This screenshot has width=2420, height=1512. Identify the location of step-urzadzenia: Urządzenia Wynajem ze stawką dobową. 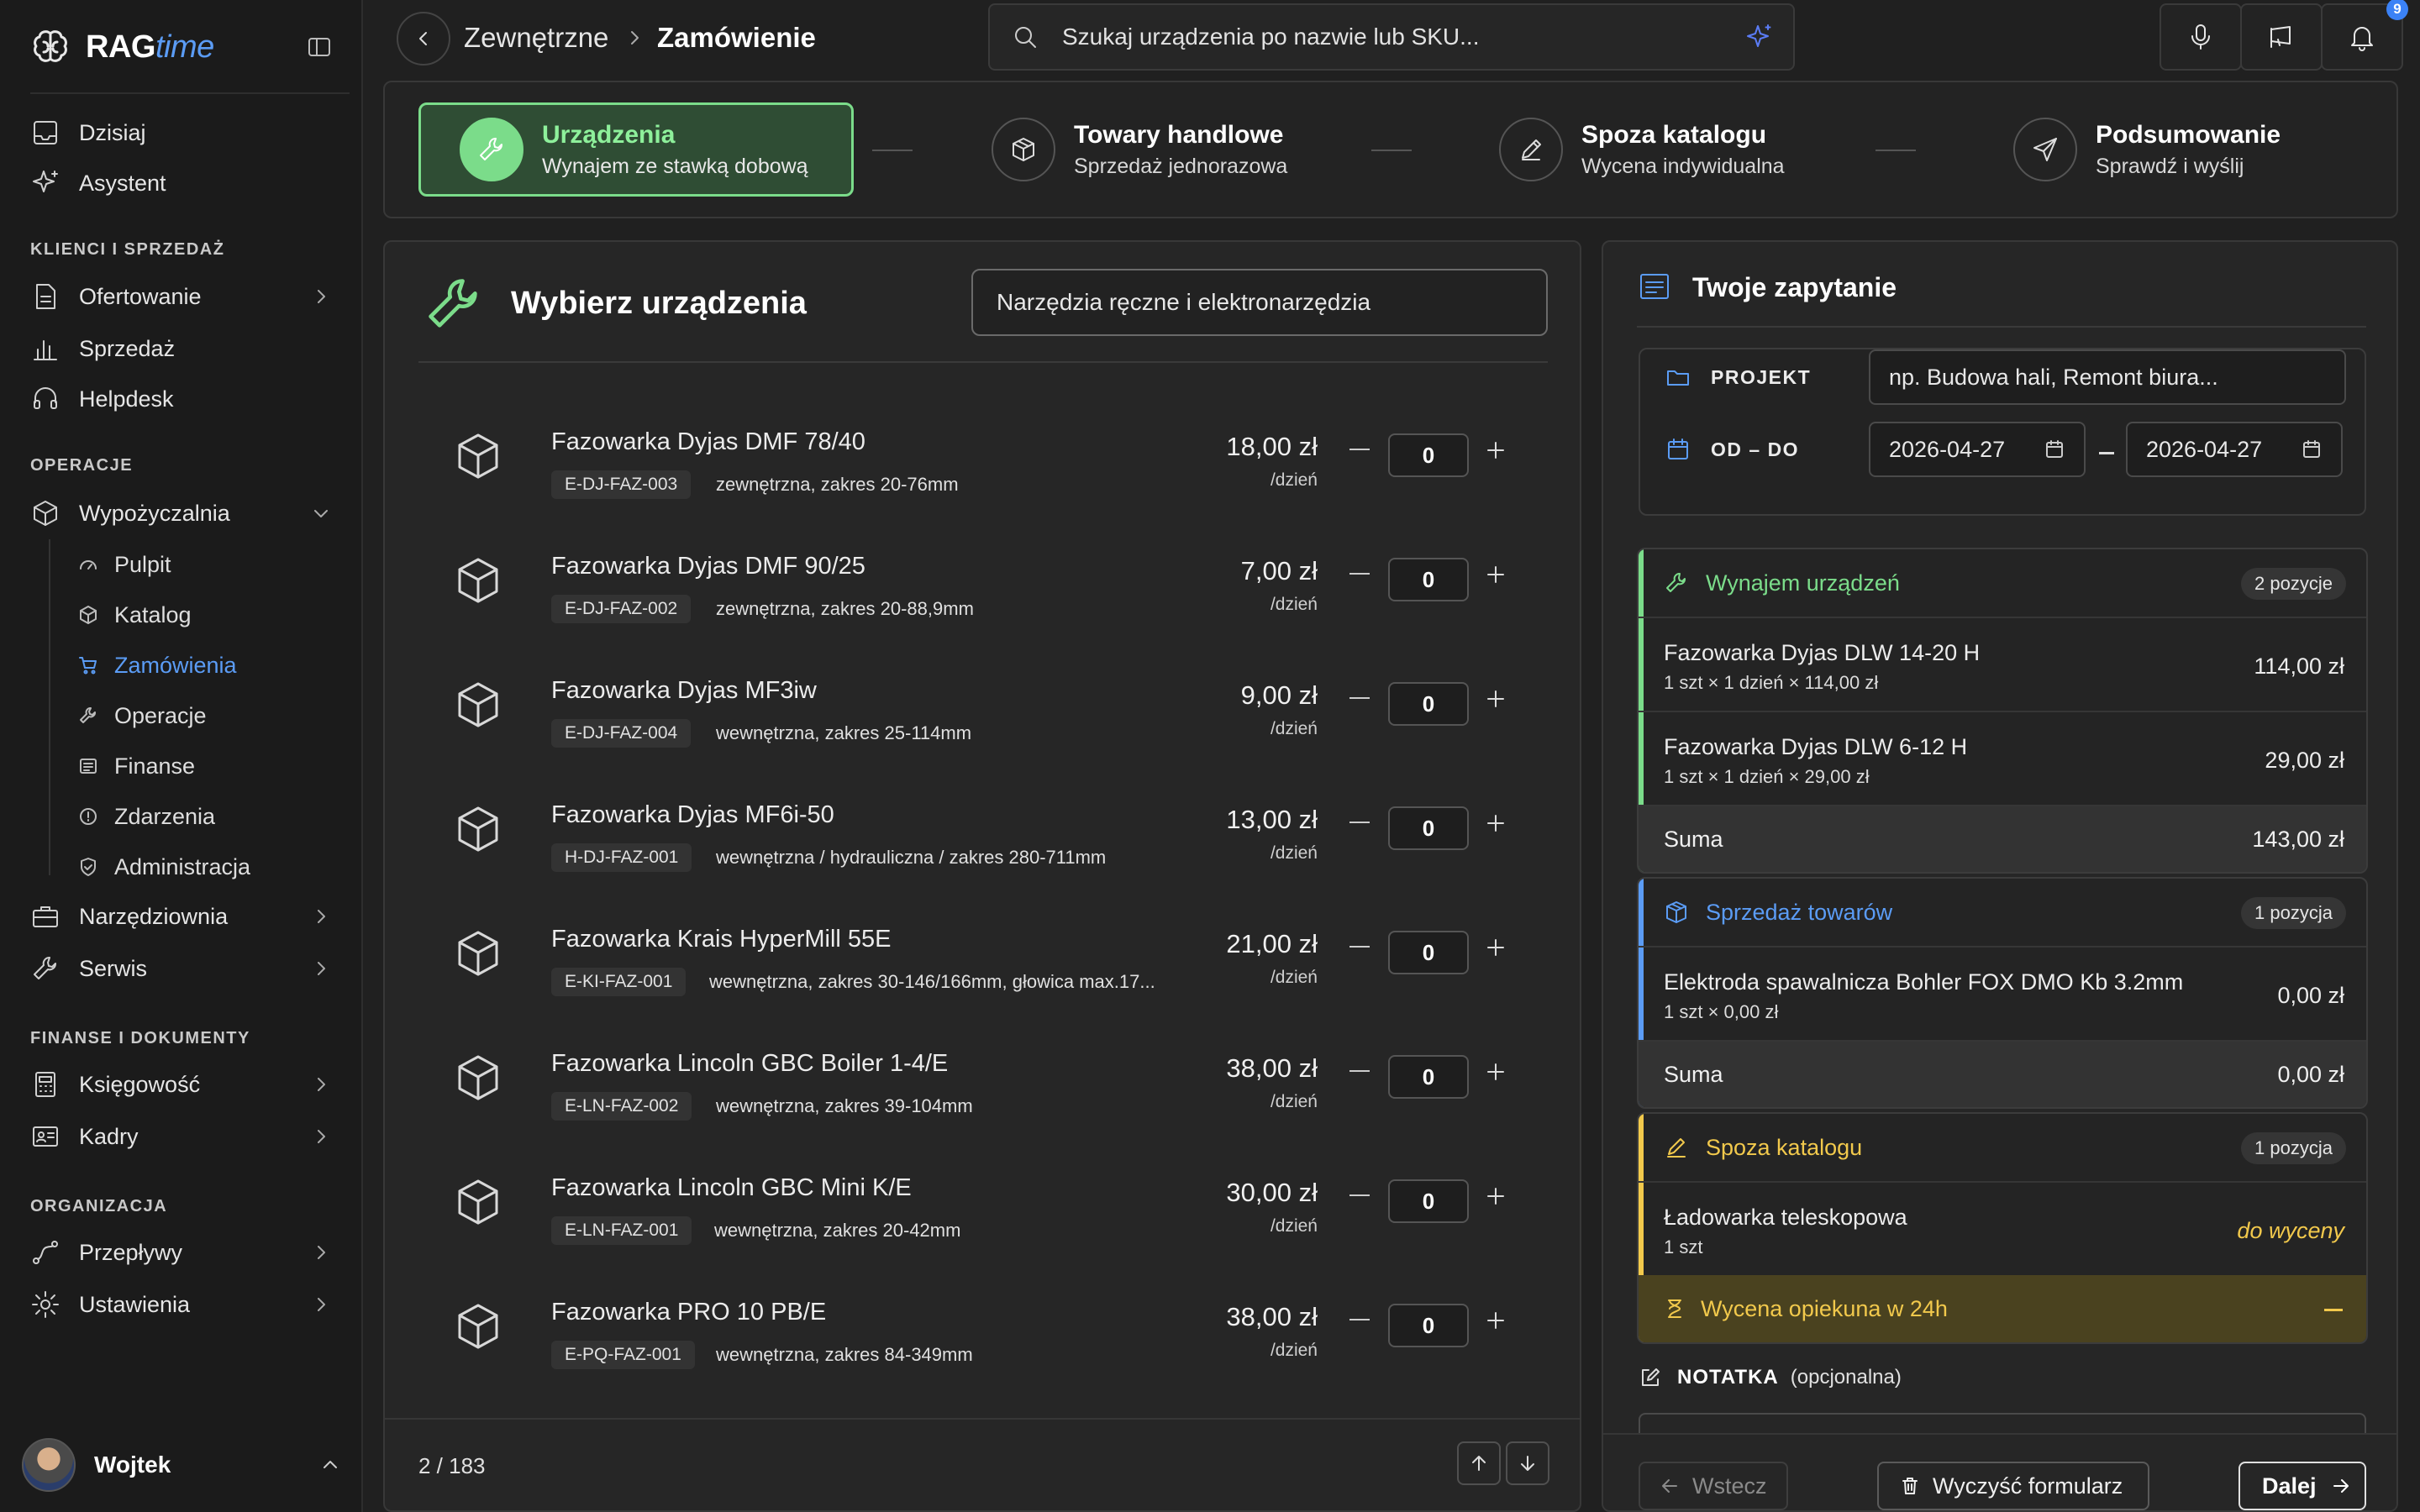
(636, 149).